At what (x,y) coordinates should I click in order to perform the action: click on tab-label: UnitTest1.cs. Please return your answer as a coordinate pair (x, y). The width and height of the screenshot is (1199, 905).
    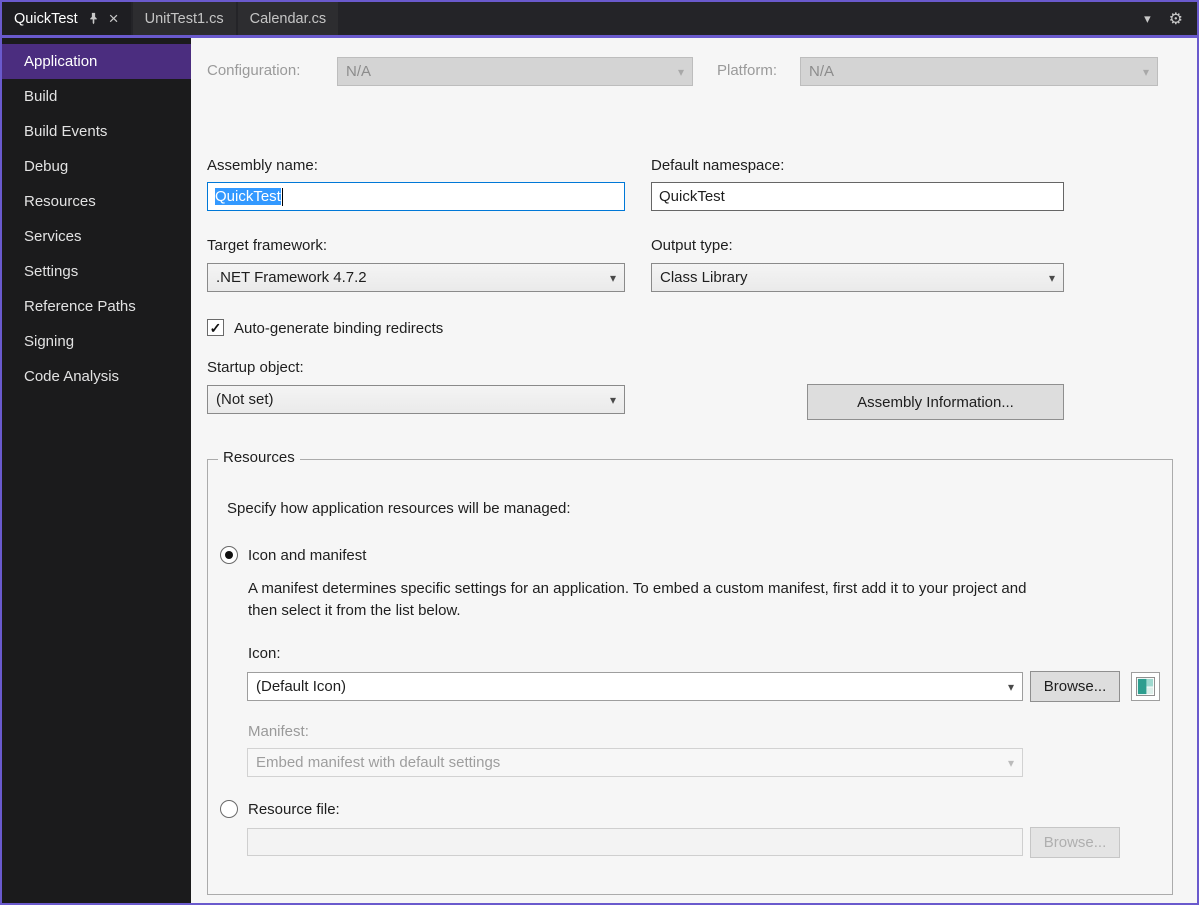
    Looking at the image, I should click on (184, 18).